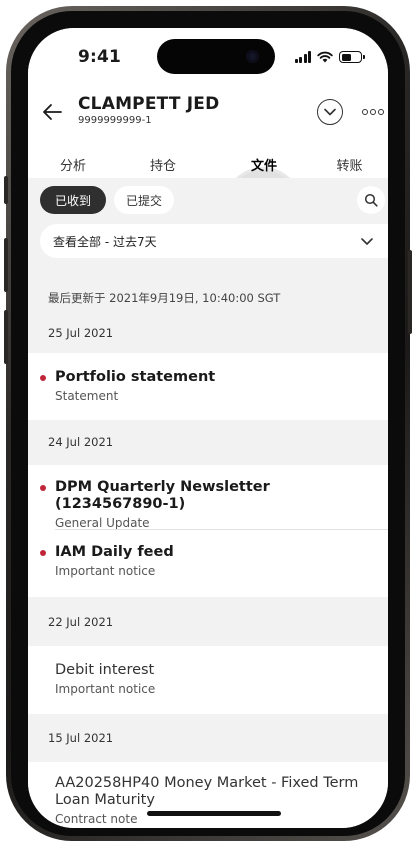 The height and width of the screenshot is (847, 416). I want to click on chip-submitted: 已提交, so click(144, 200).